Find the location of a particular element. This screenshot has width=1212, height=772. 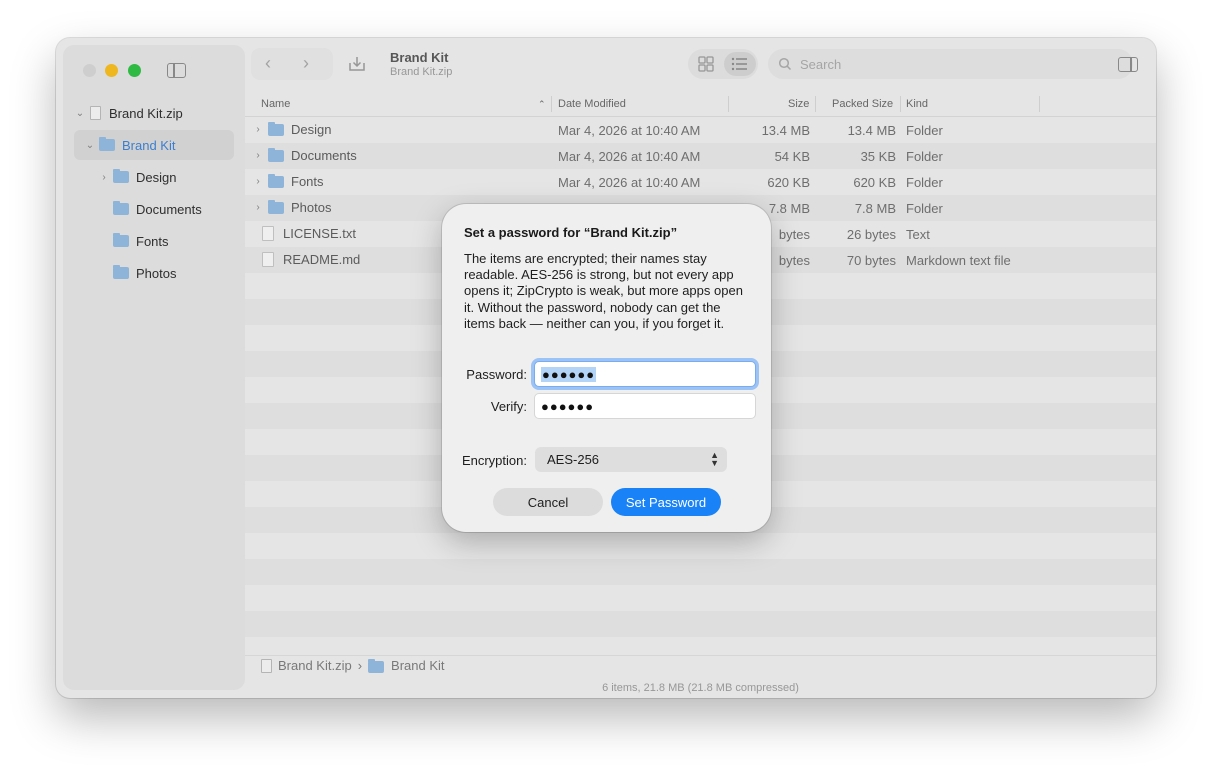

up-down-chevron-icon: ▲ ▼ is located at coordinates (714, 459).